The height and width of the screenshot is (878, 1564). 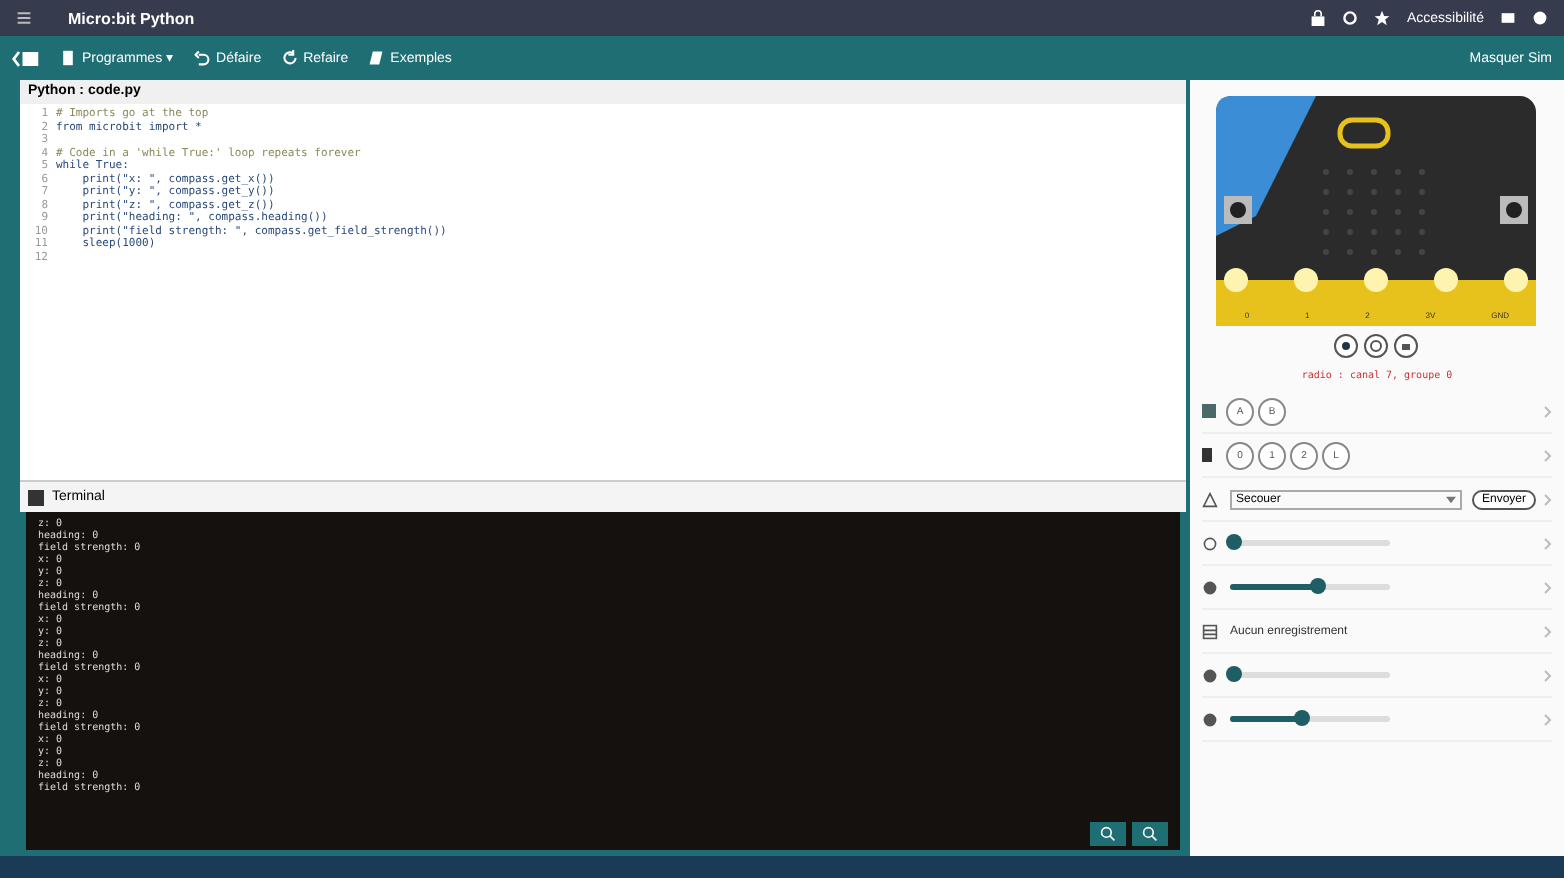 What do you see at coordinates (376, 58) in the screenshot?
I see `book-icon` at bounding box center [376, 58].